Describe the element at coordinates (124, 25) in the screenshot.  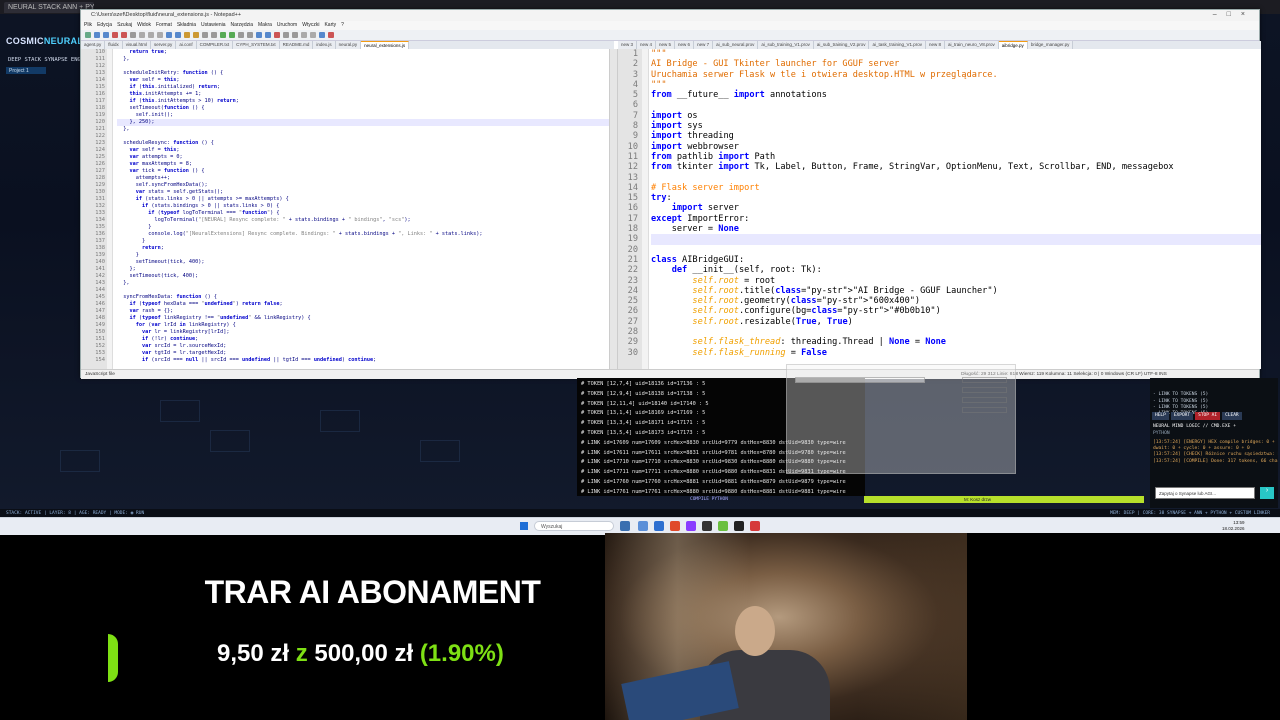
I see `menu-item: Szukaj` at that location.